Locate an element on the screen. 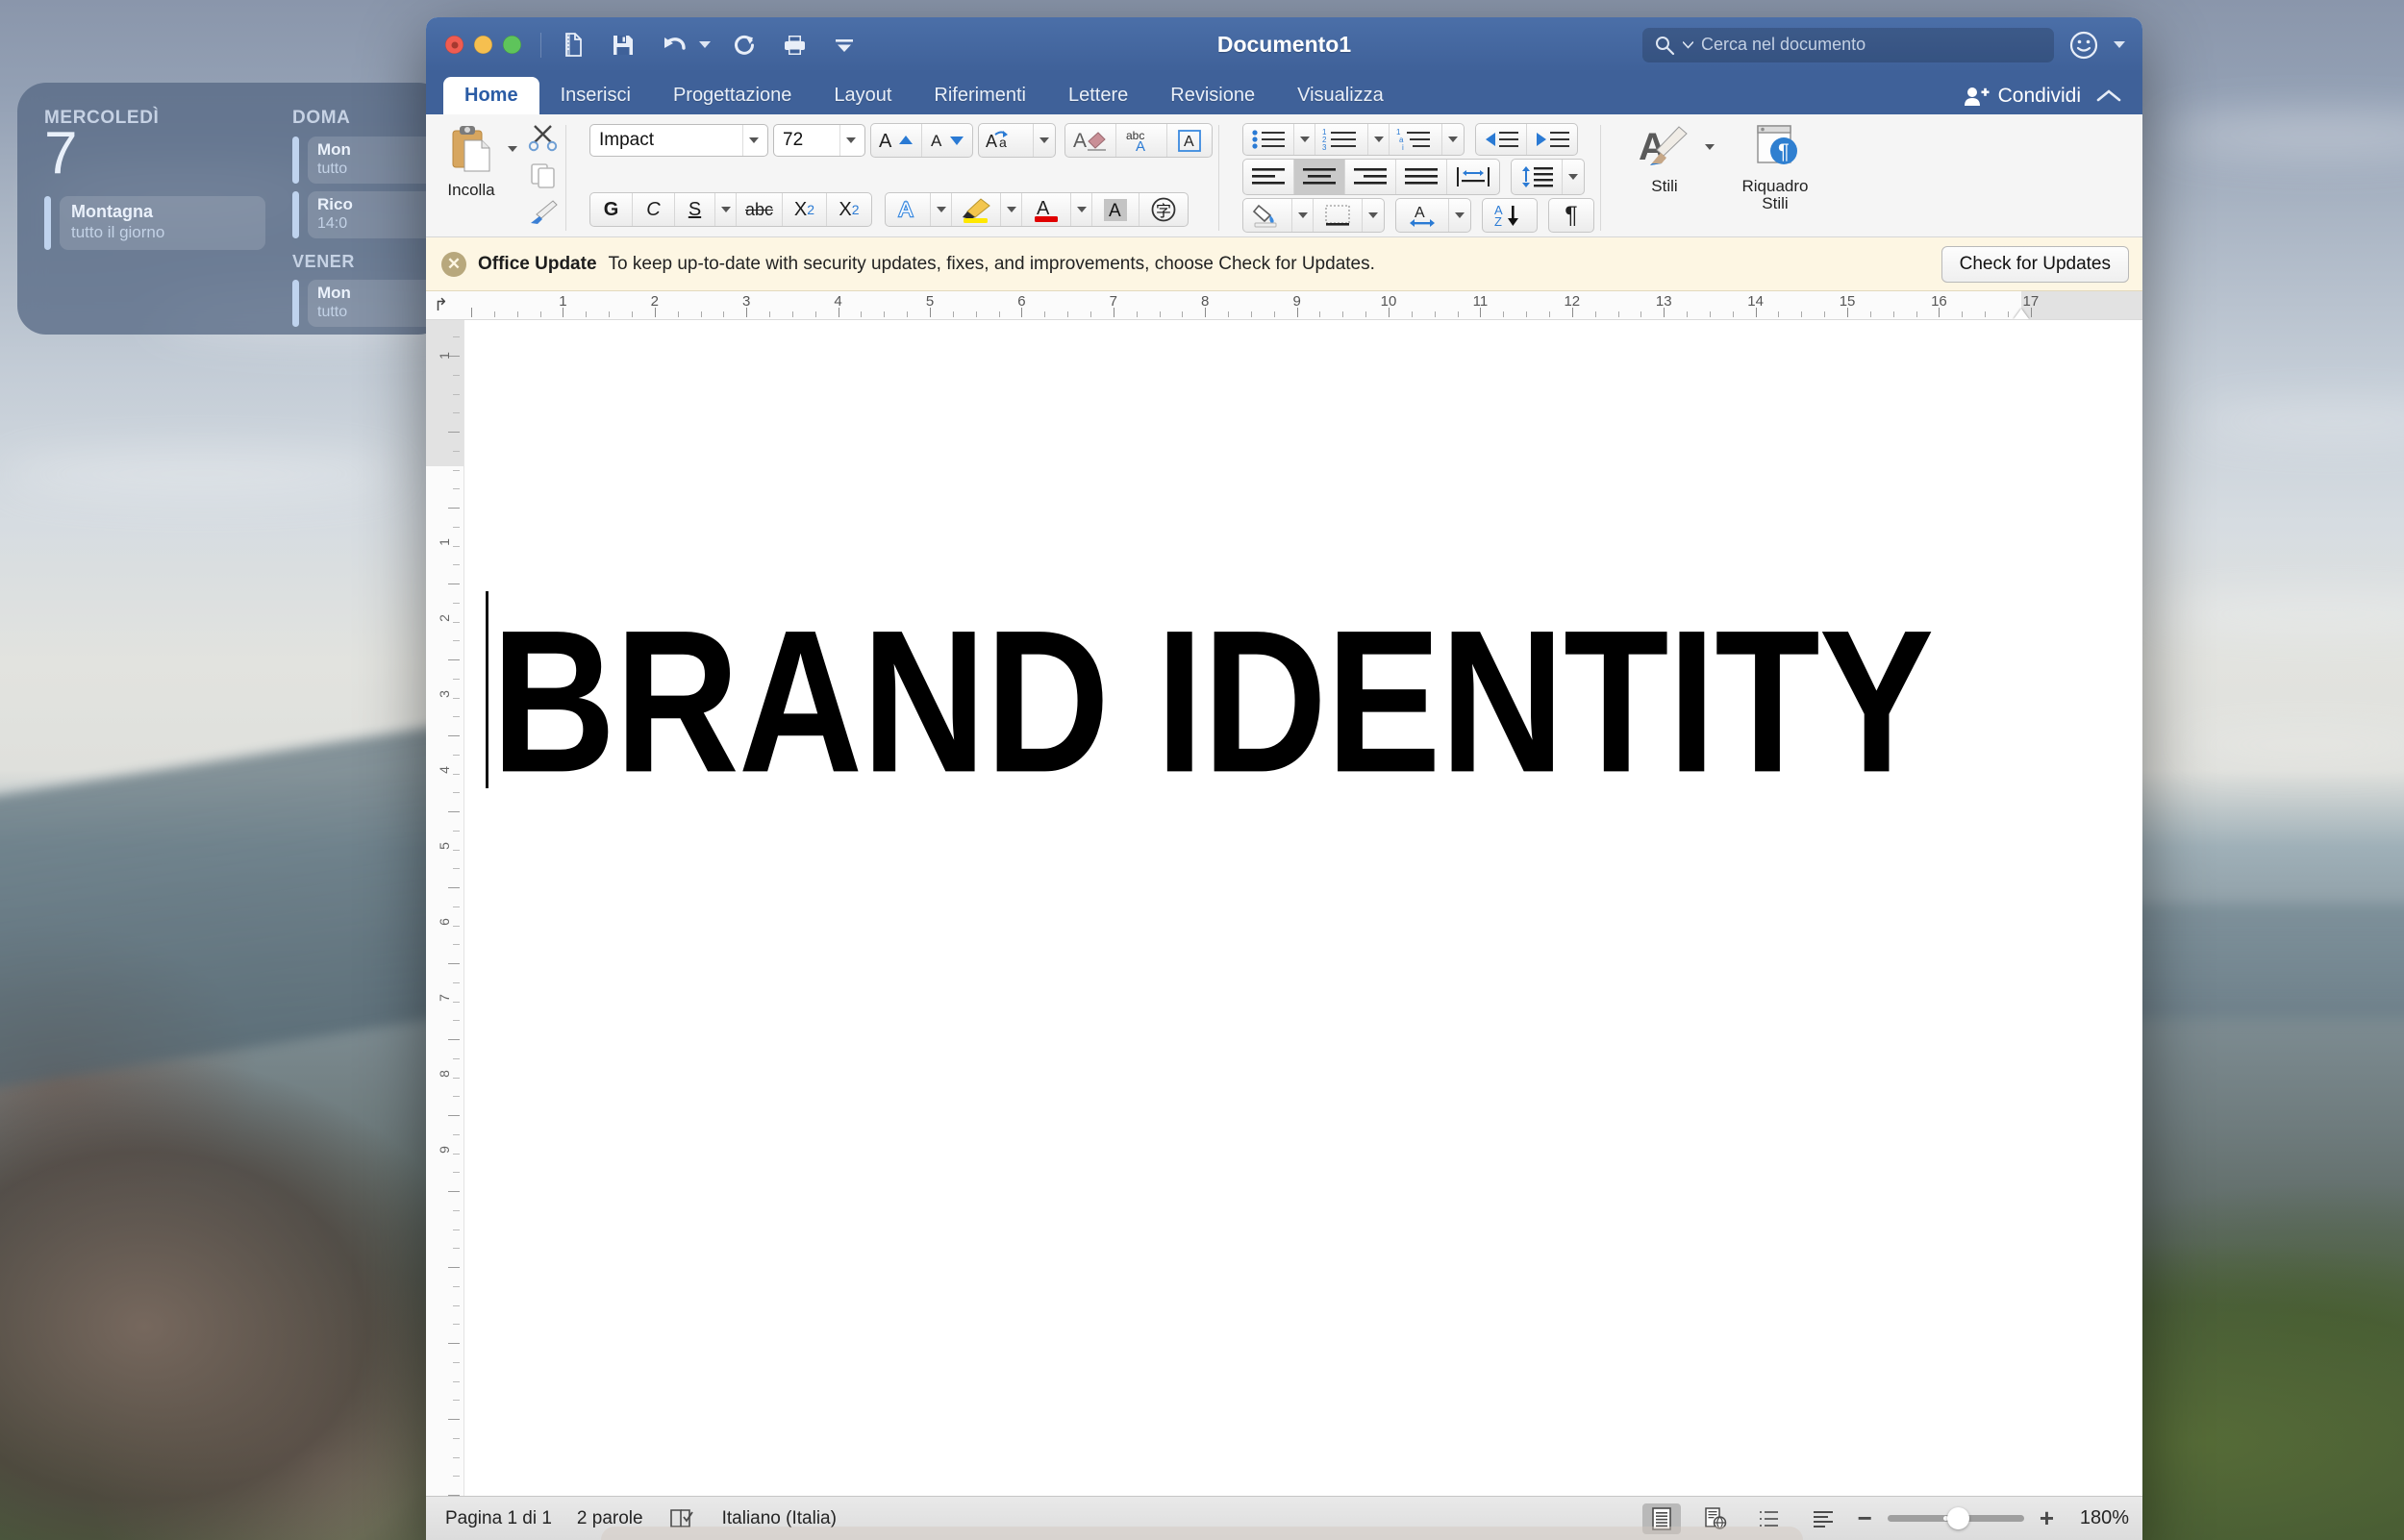  superscript-button: X2 is located at coordinates (849, 209).